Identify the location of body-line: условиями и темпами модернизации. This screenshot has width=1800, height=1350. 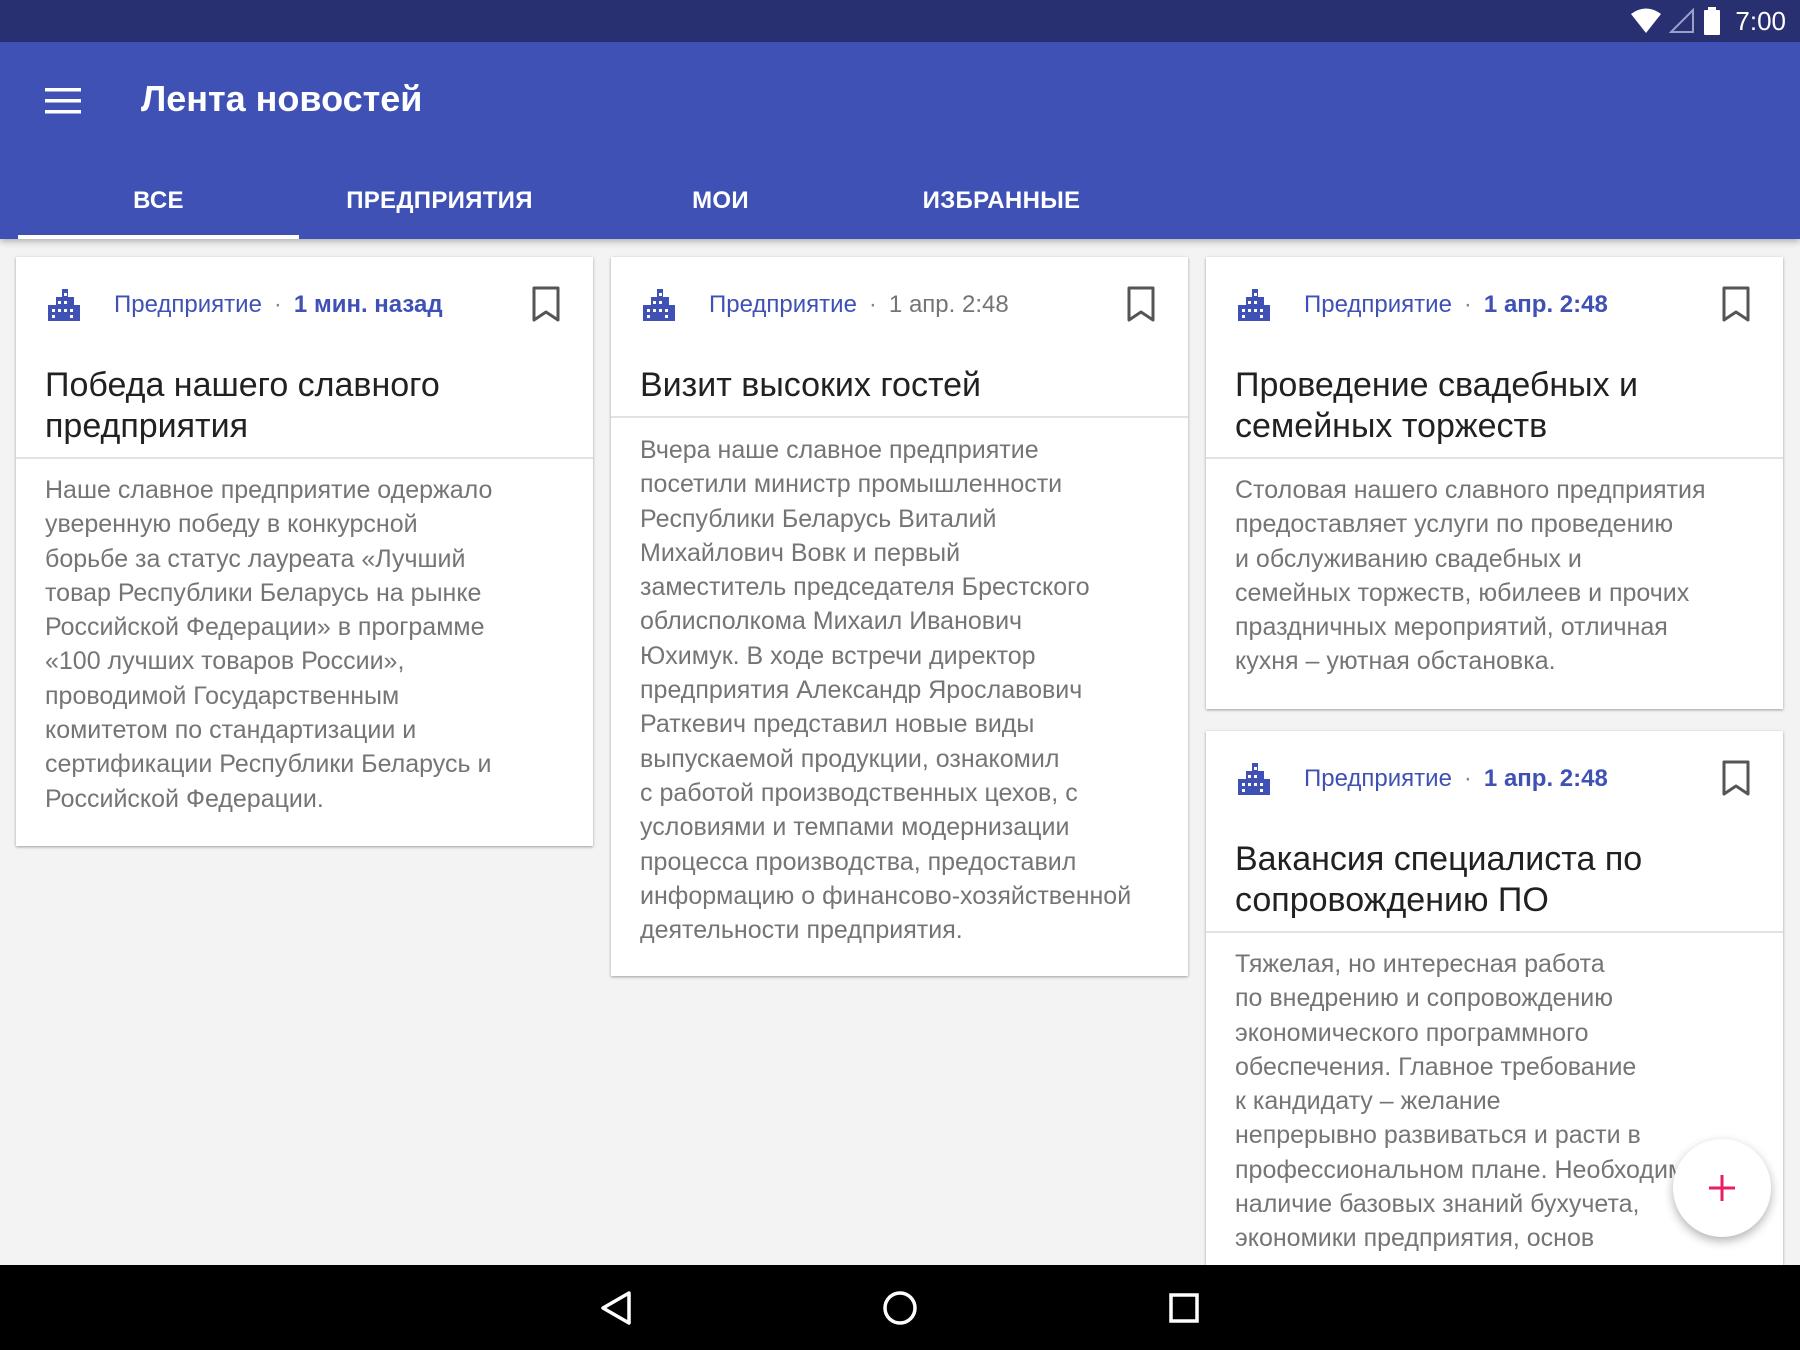
(855, 827).